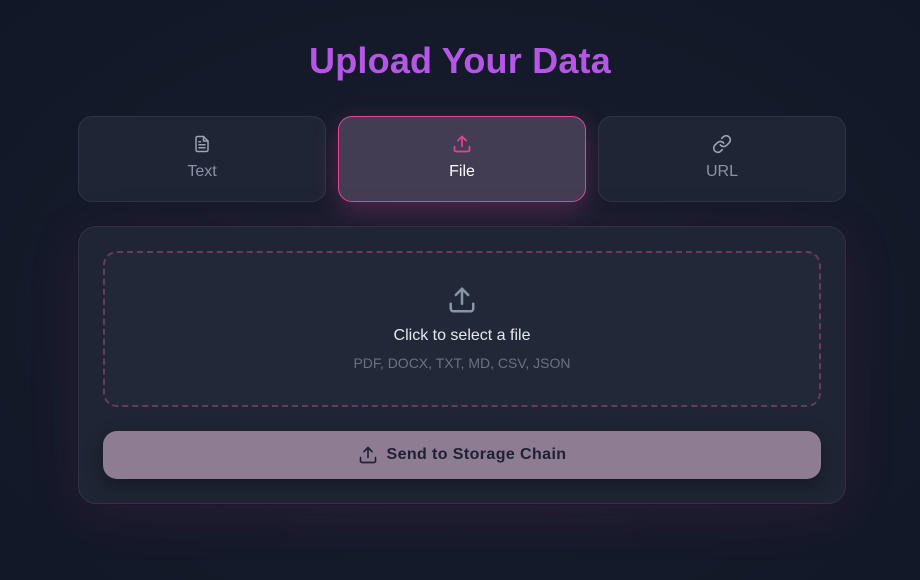  I want to click on tab-label: Text, so click(202, 171).